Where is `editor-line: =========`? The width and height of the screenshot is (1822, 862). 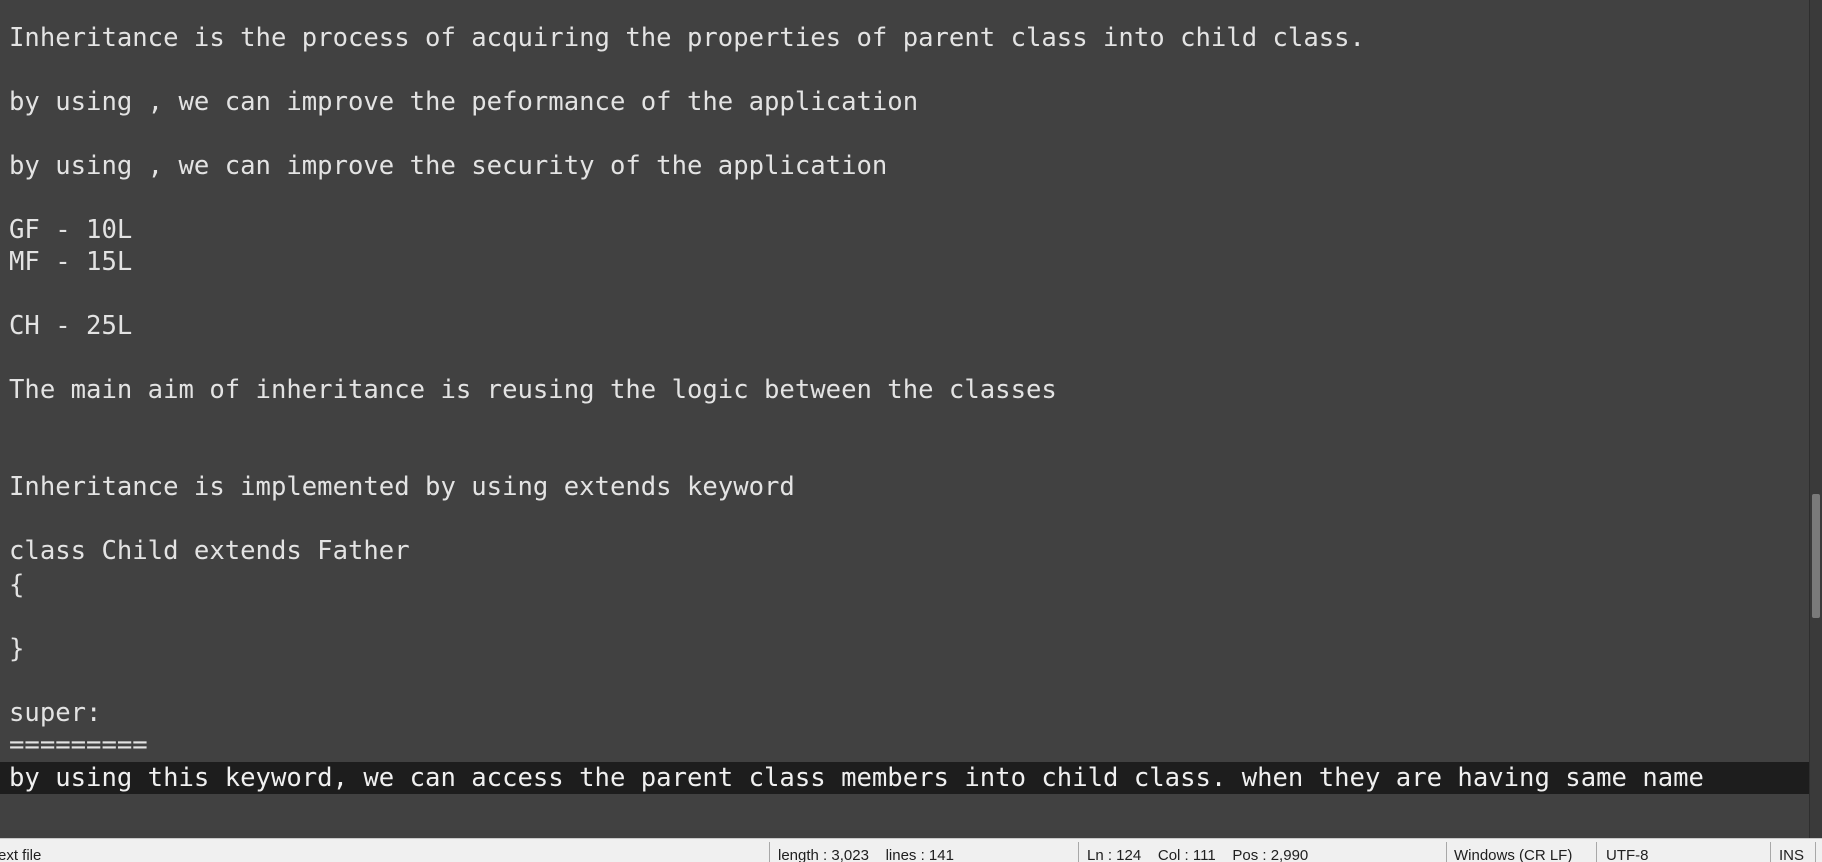 editor-line: ========= is located at coordinates (78, 745).